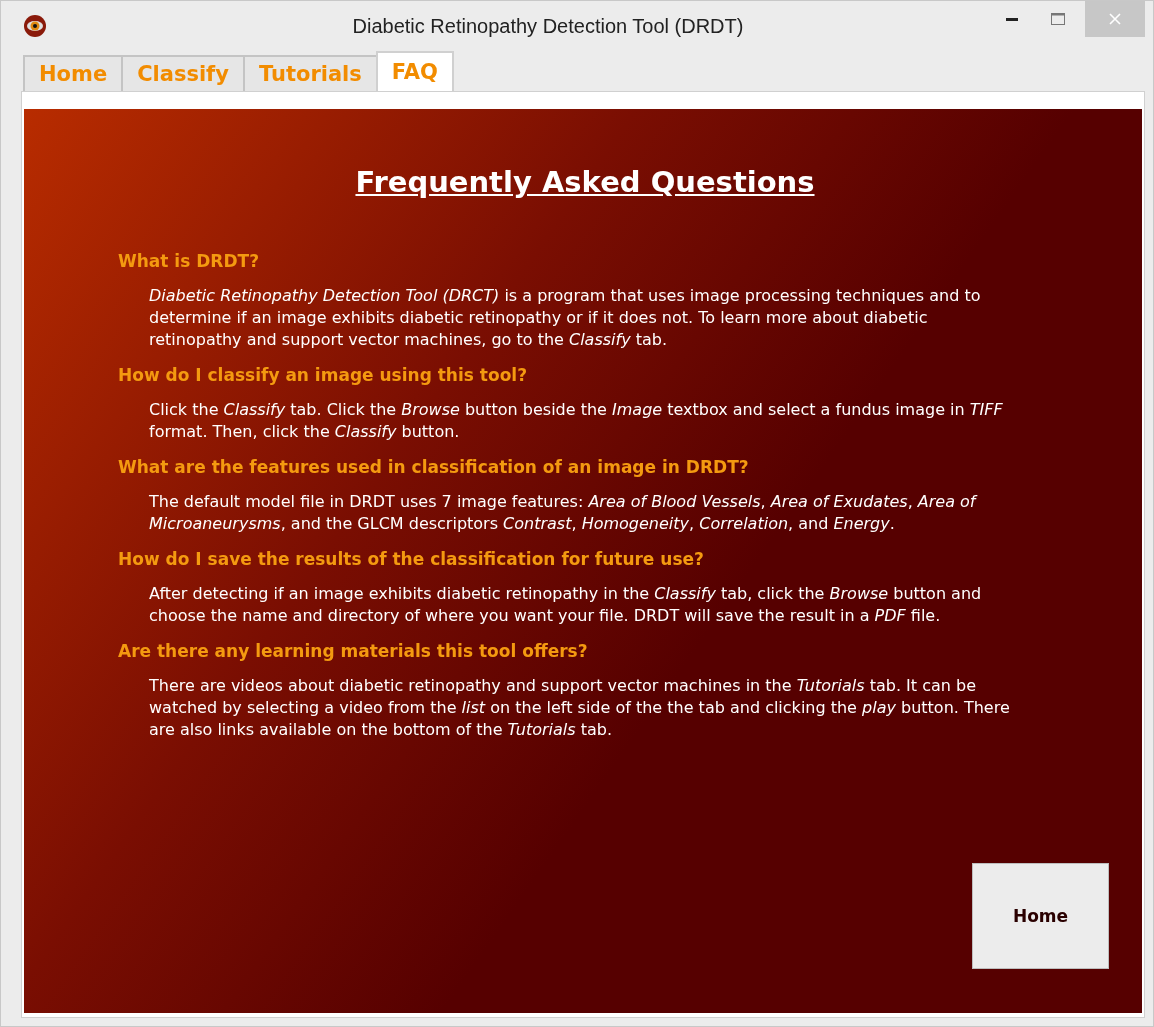  Describe the element at coordinates (566, 605) in the screenshot. I see `faq-answer: After detecting if an image exhibits diabetic retinopathy in the Classify tab, click the Browse button and choose the name and directory of where you want your file. DRDT will save the result in a PDF file.` at that location.